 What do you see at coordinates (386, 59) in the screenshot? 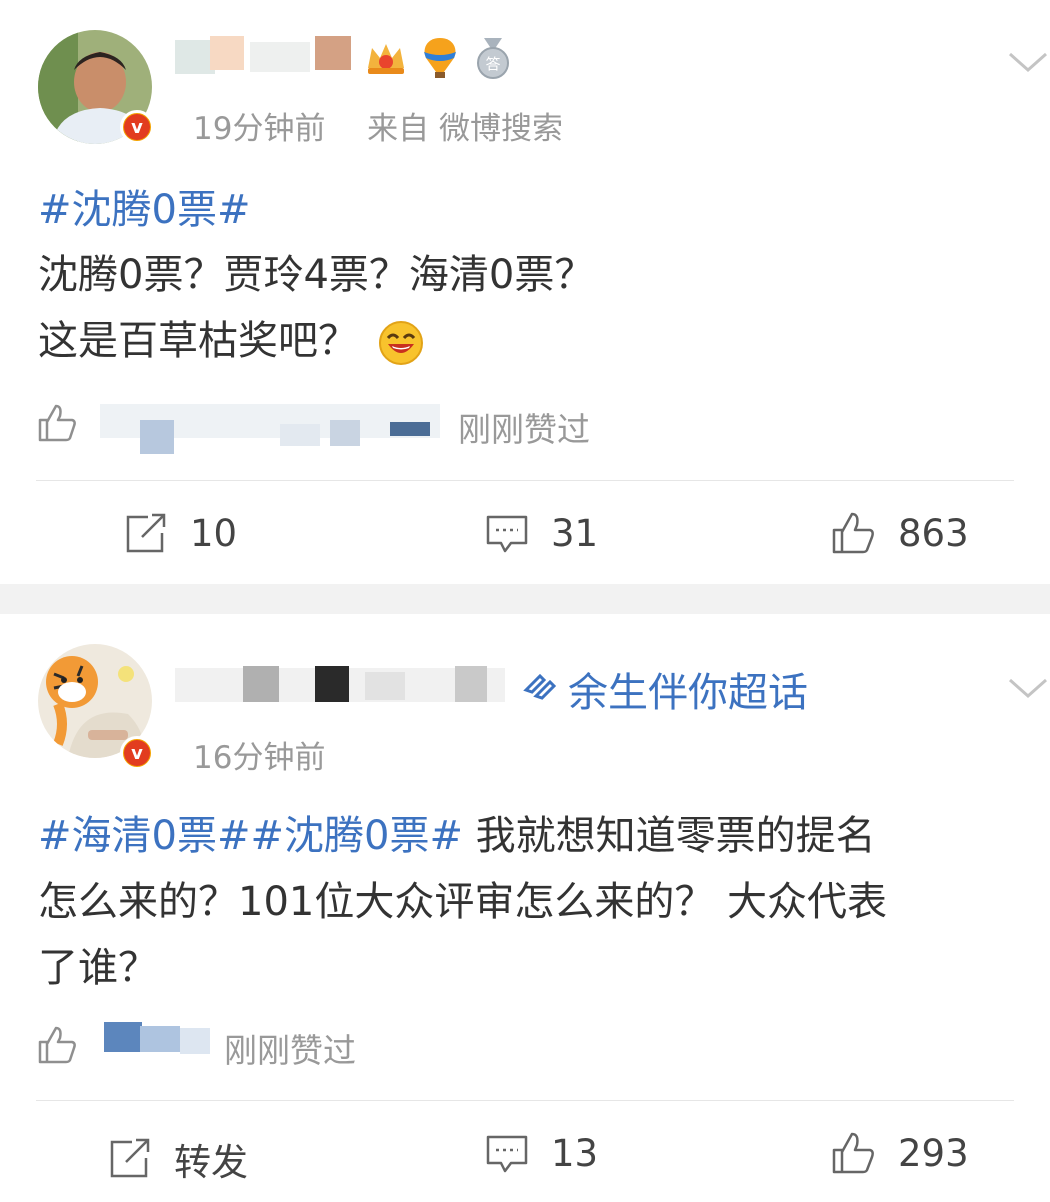
I see `crown-badge-icon` at bounding box center [386, 59].